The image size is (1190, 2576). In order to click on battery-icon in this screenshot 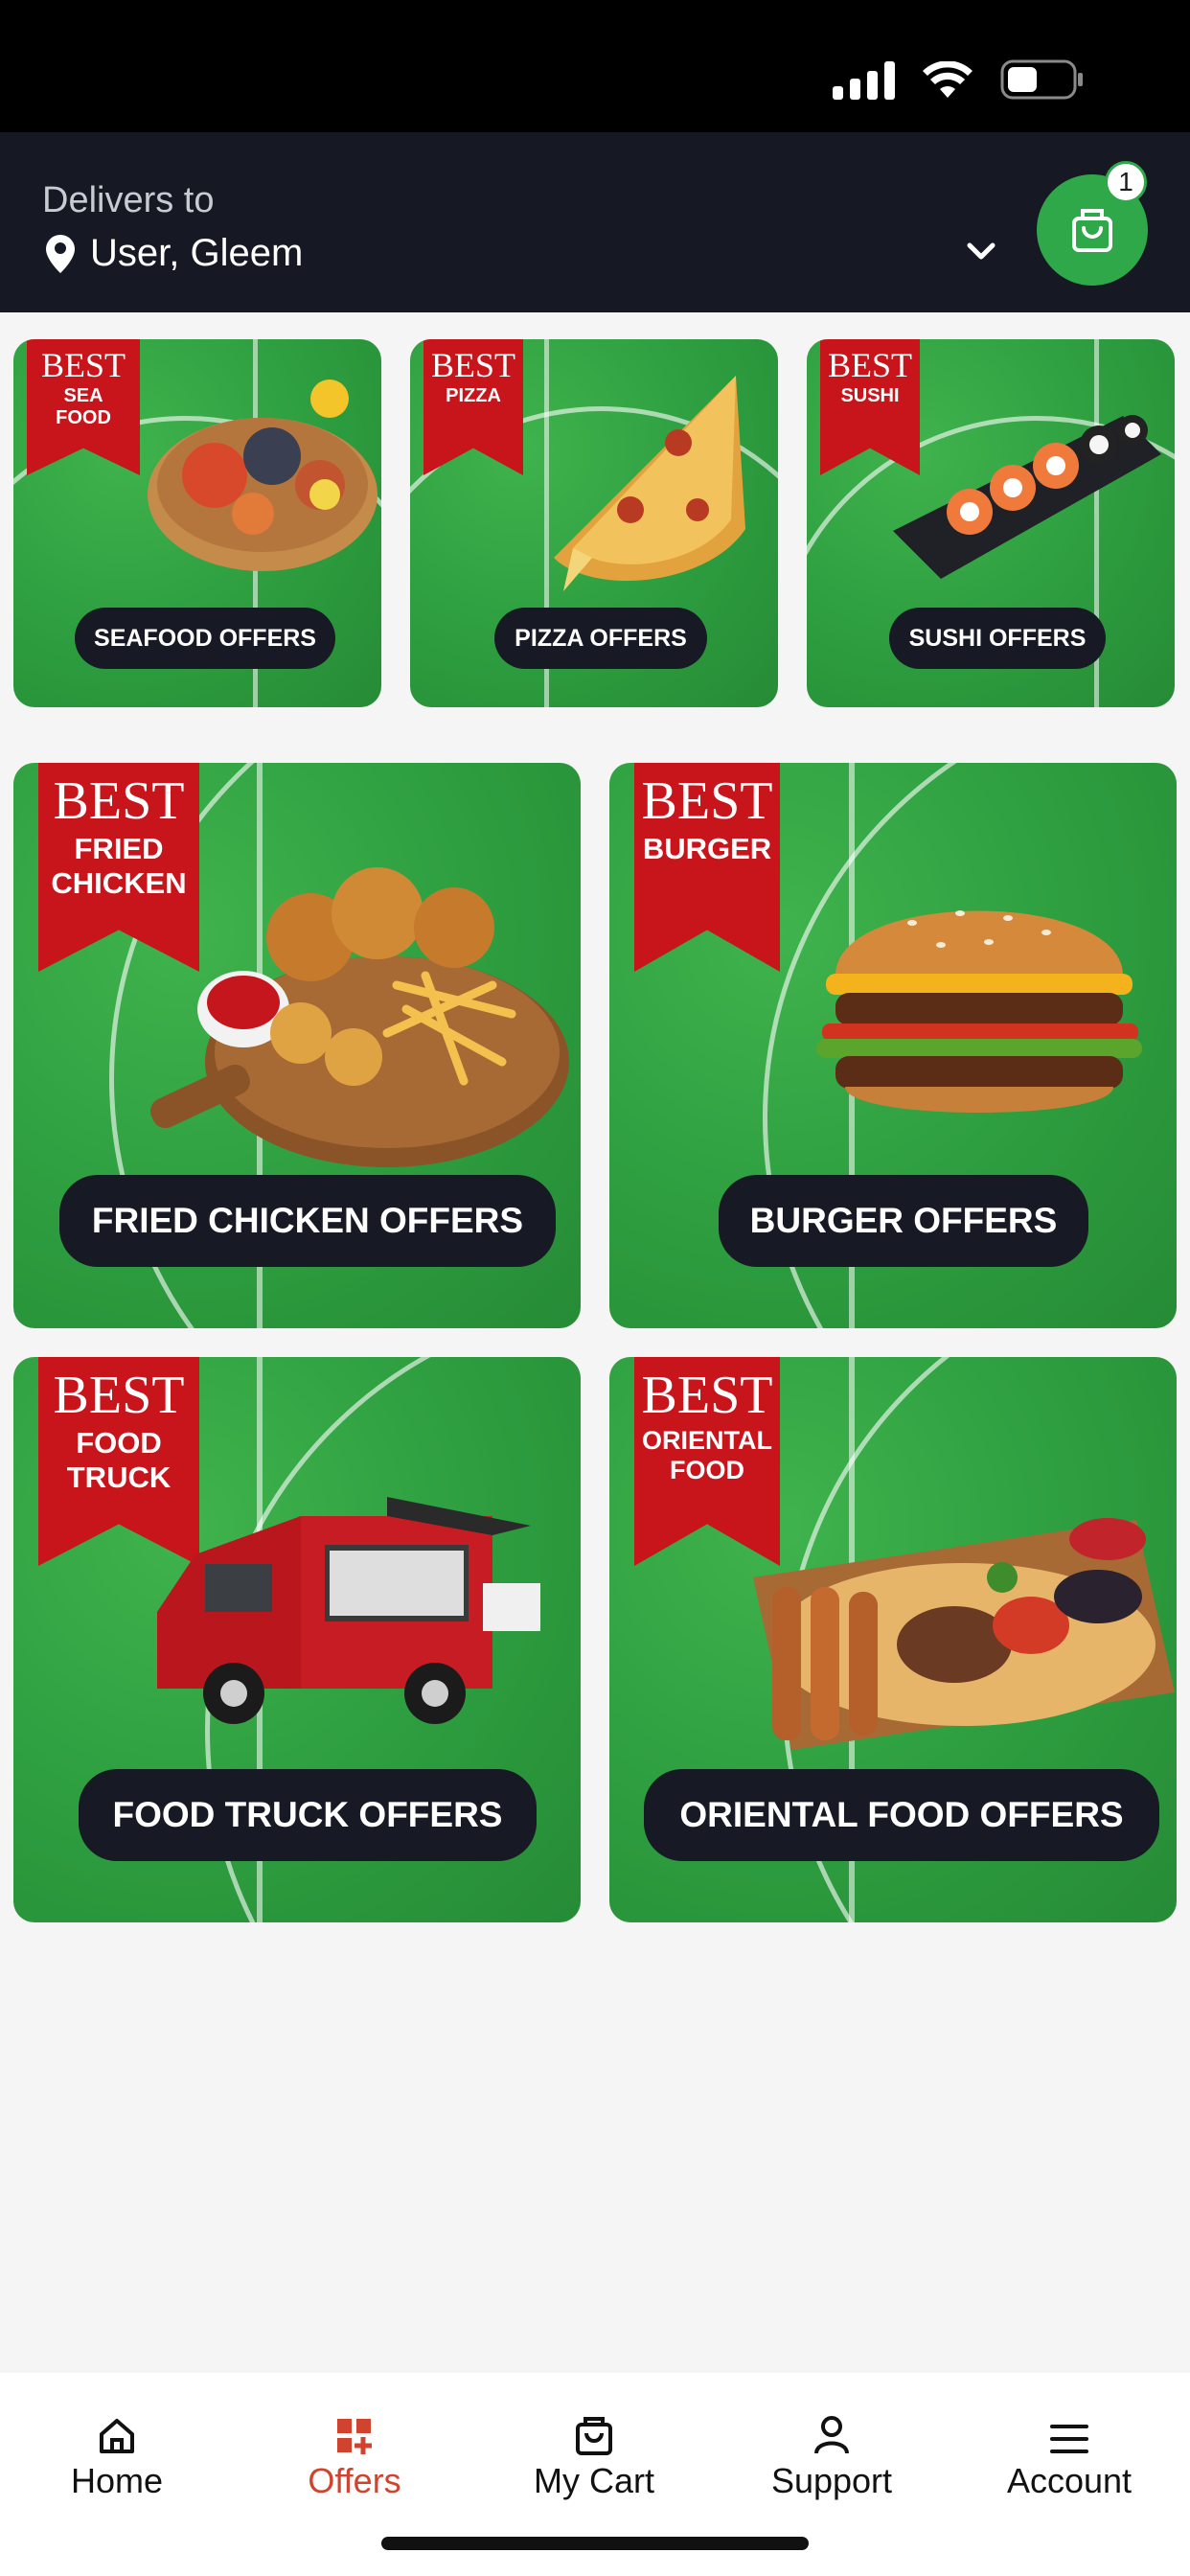, I will do `click(1042, 79)`.